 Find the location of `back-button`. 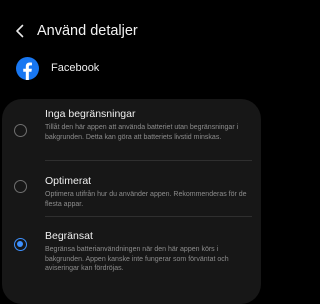

back-button is located at coordinates (20, 31).